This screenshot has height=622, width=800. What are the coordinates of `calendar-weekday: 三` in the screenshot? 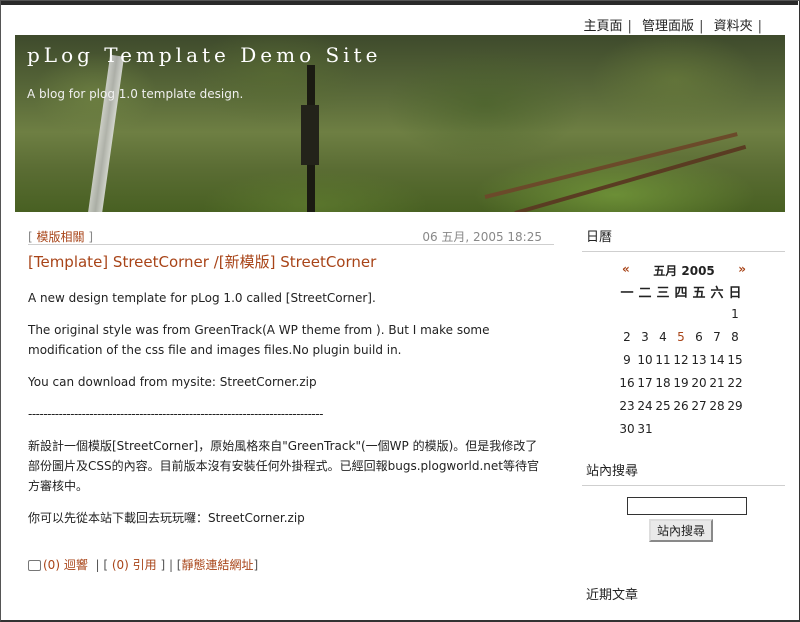 It's located at (663, 293).